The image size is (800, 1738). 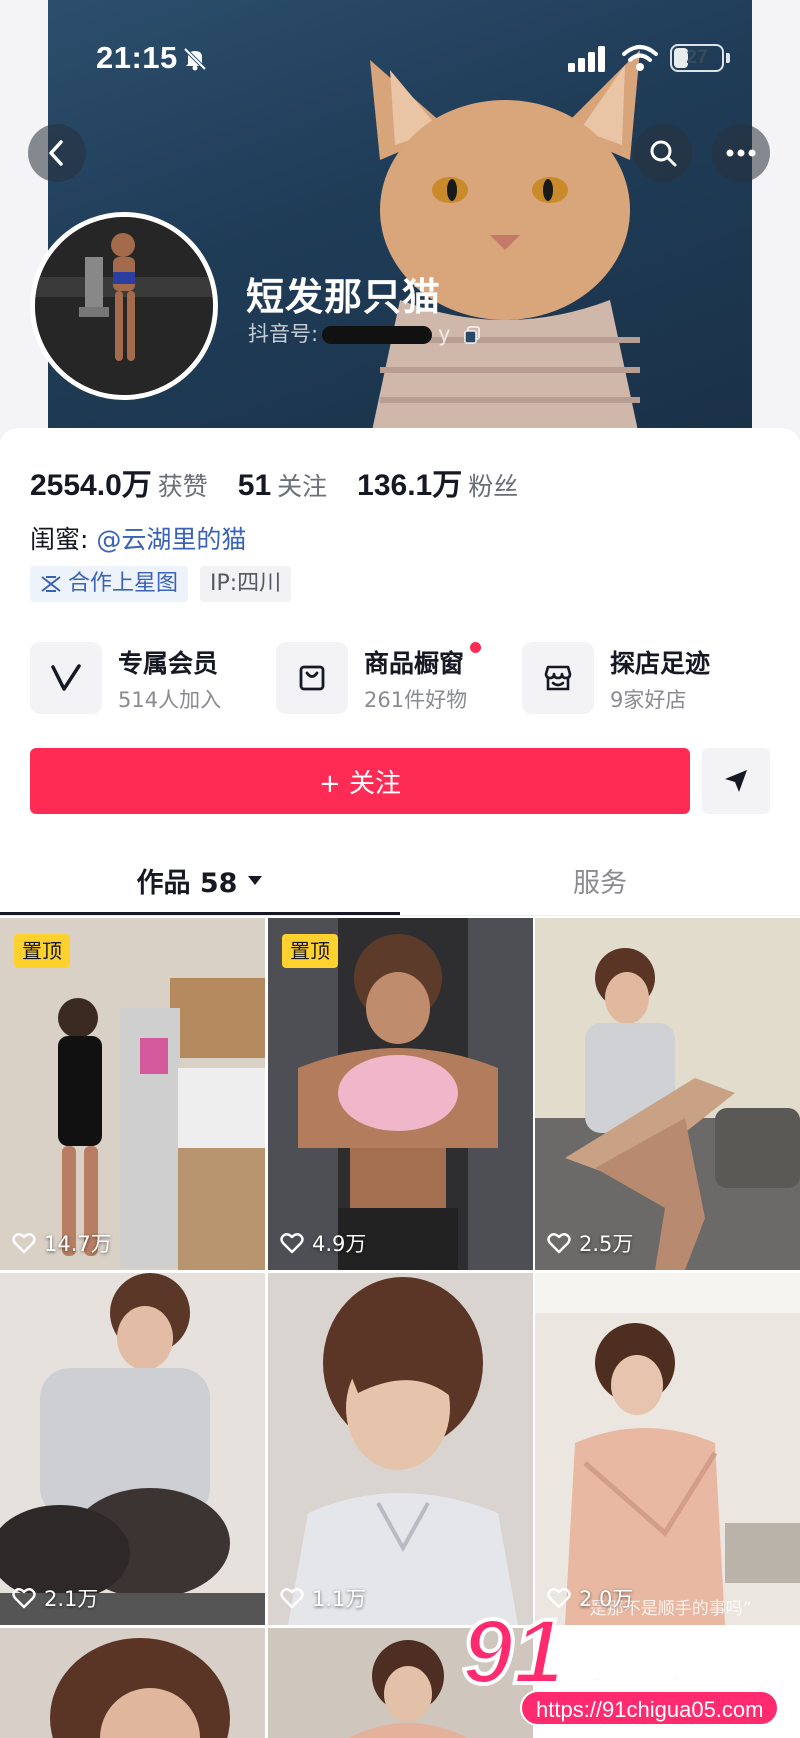 What do you see at coordinates (91, 485) in the screenshot?
I see `stat-value: 2554.0万` at bounding box center [91, 485].